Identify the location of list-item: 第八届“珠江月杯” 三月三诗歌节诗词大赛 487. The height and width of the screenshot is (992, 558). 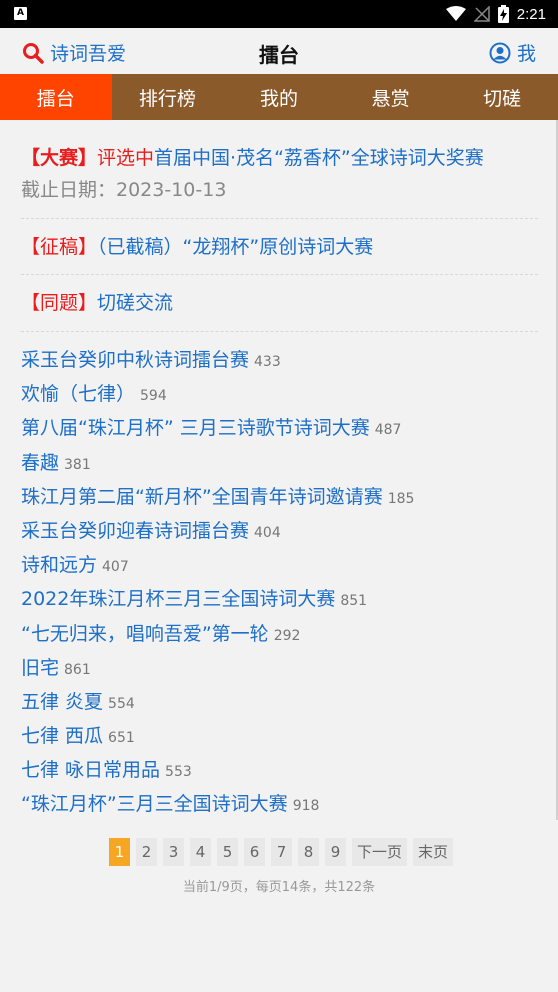
(279, 428).